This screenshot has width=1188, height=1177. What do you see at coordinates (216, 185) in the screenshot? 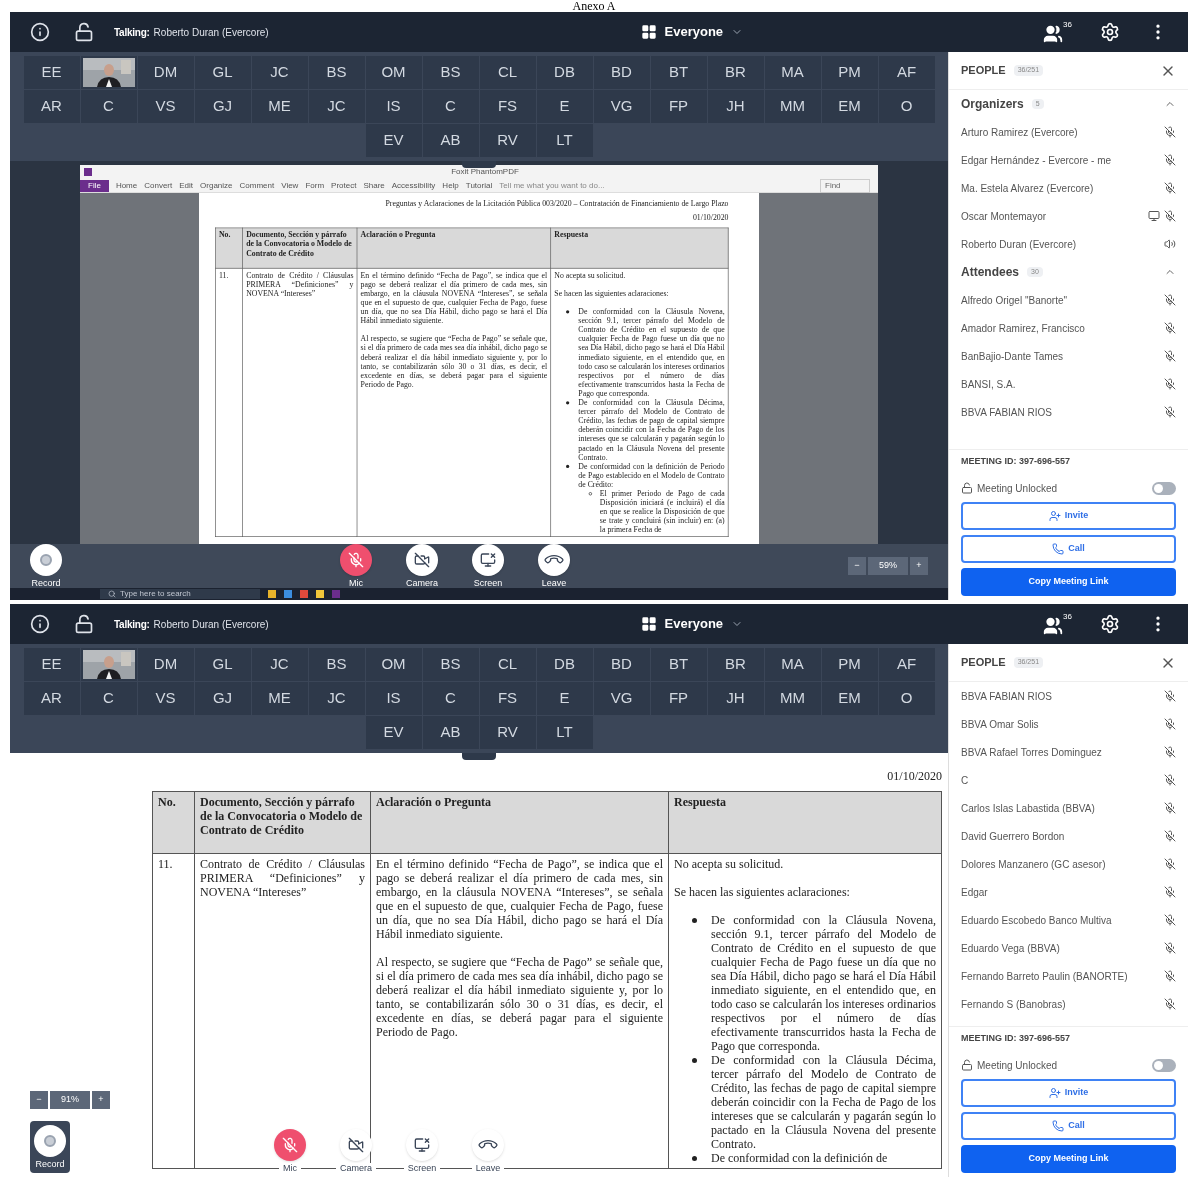
I see `menu-tab: Organize` at bounding box center [216, 185].